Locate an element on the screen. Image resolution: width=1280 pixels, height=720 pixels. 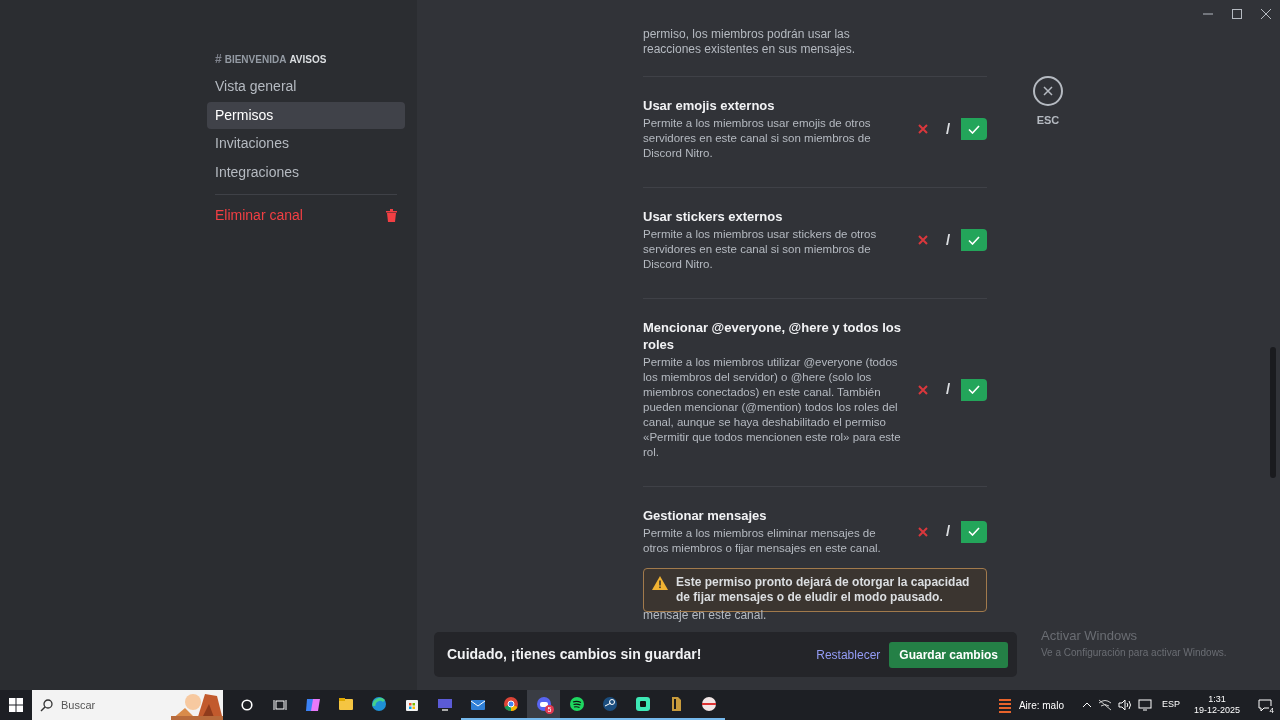
notification-count: 4 is located at coordinates (1271, 710).